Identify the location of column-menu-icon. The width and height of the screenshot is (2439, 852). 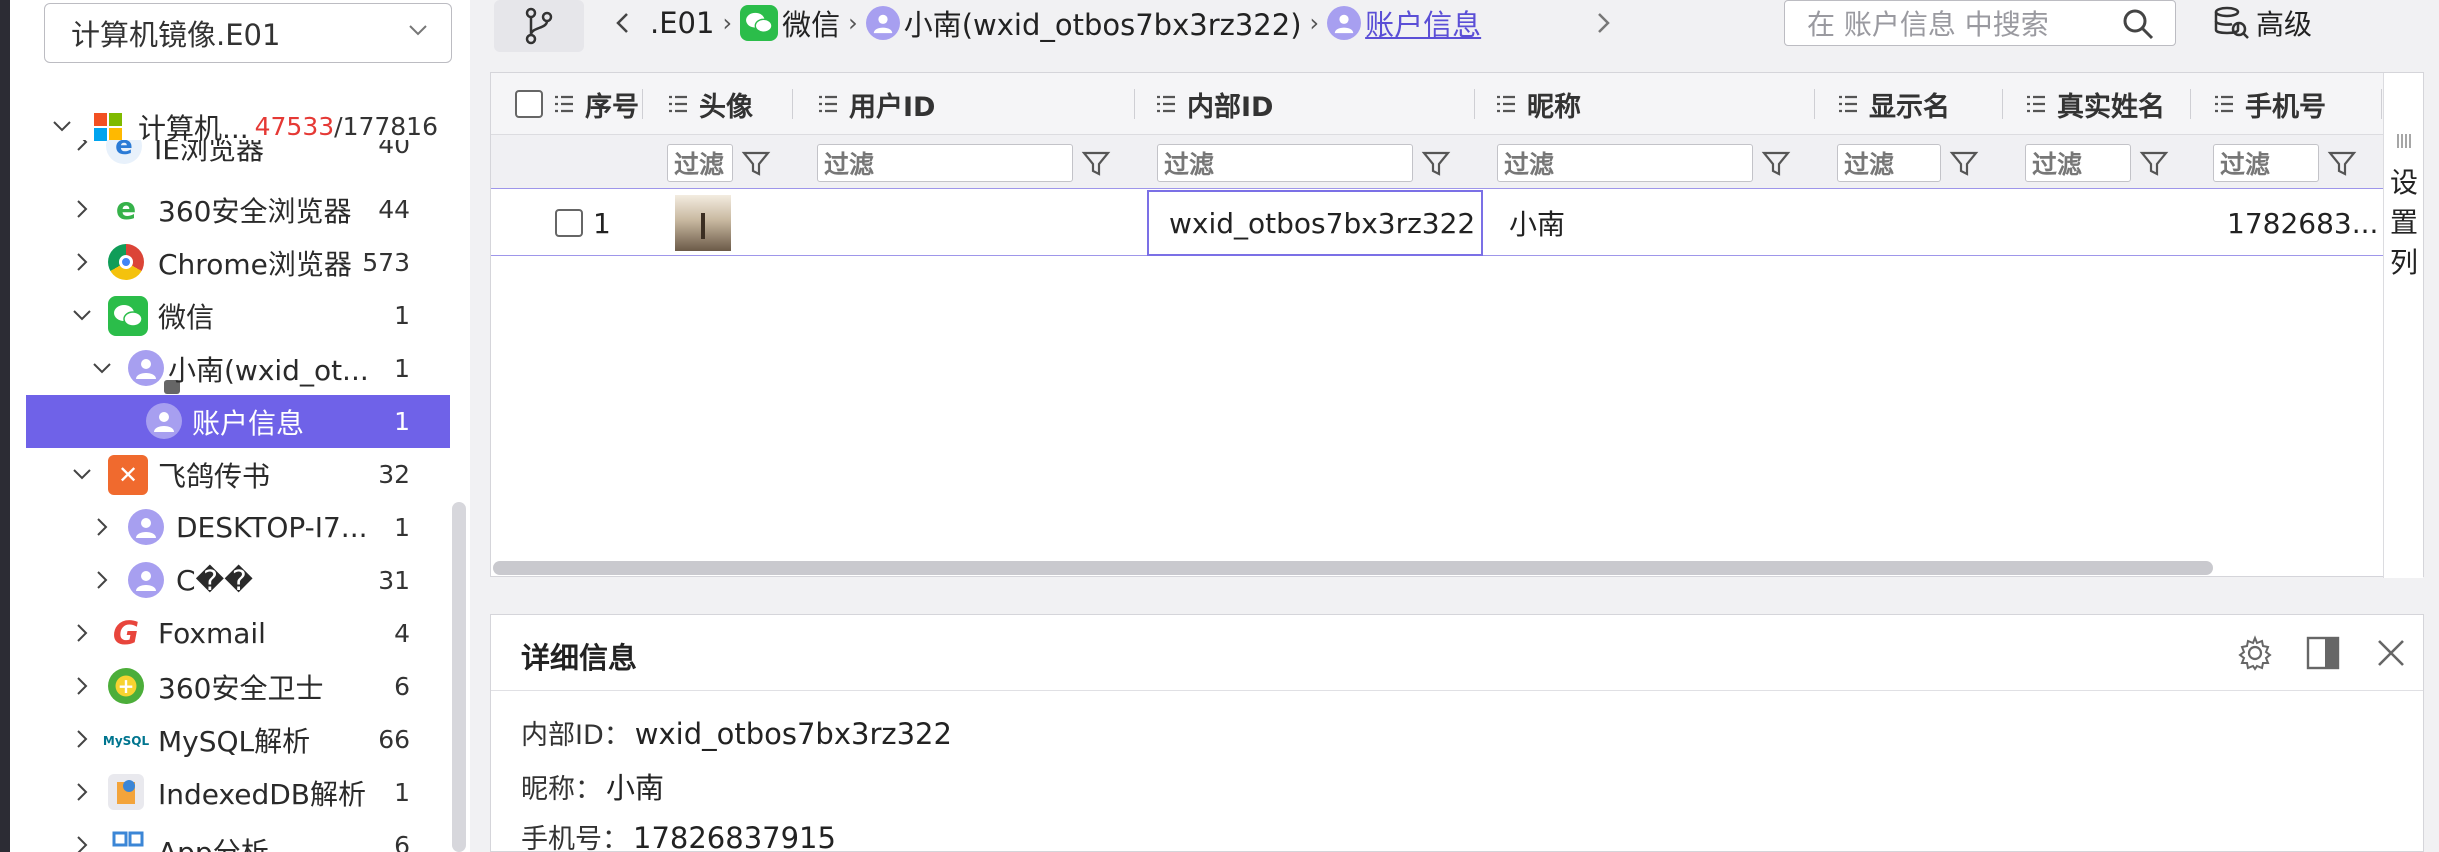
(1506, 104).